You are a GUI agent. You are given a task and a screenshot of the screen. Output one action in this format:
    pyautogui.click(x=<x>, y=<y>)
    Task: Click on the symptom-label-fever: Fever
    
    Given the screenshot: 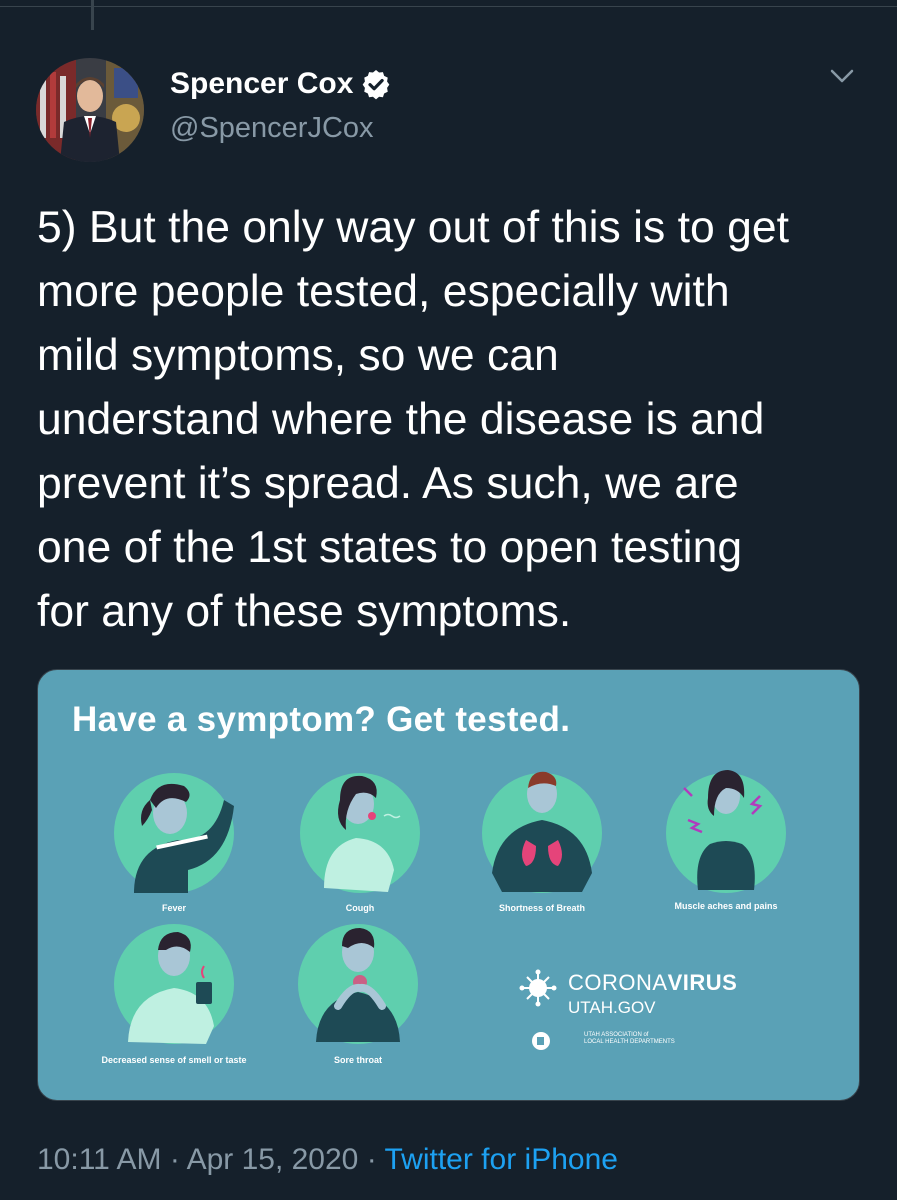 What is the action you would take?
    pyautogui.click(x=174, y=908)
    